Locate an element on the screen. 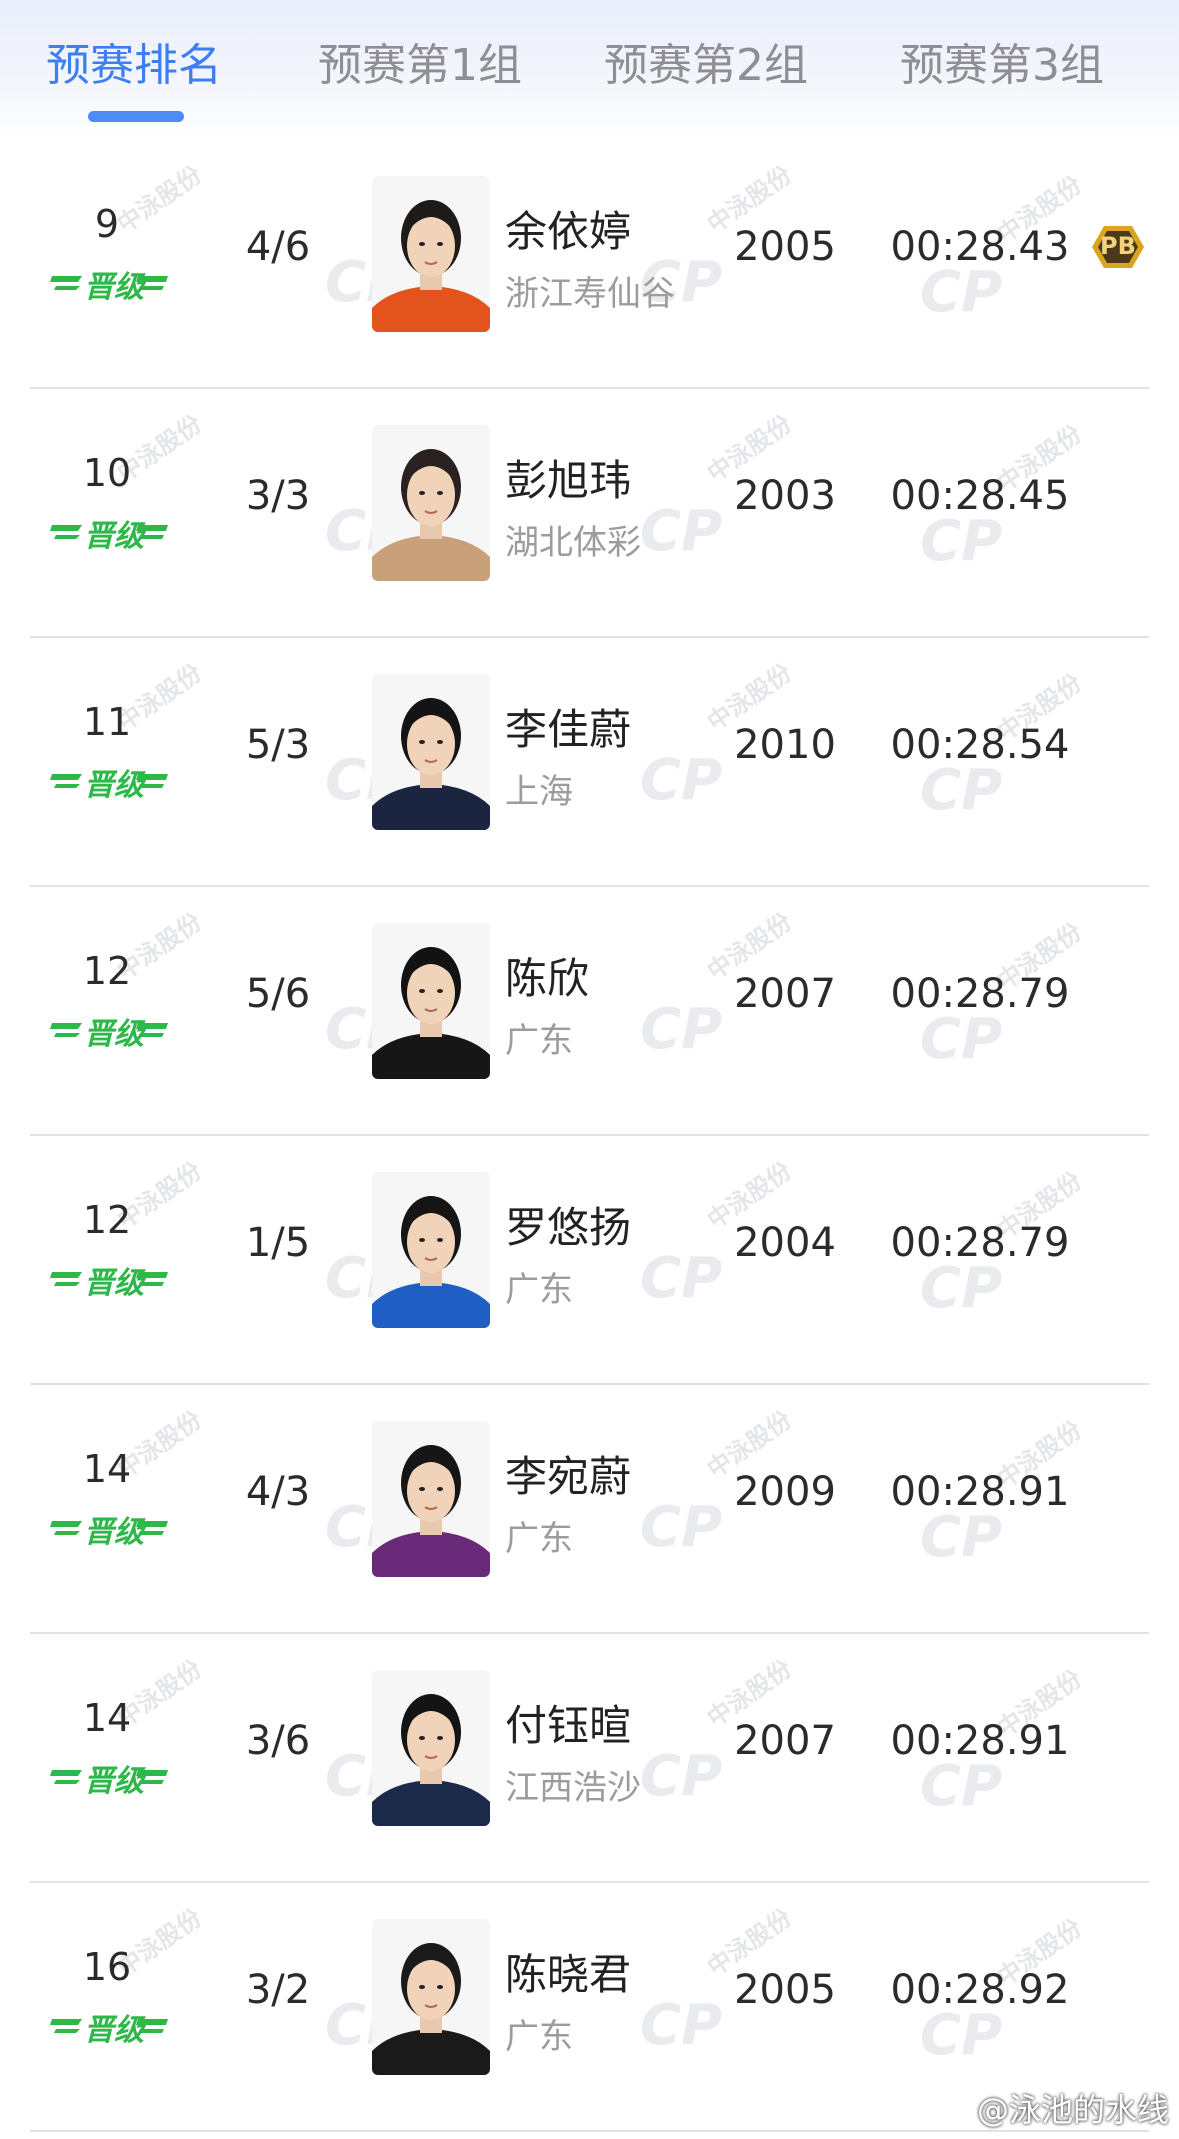 The height and width of the screenshot is (2139, 1179). birth-year: 2003 is located at coordinates (785, 496).